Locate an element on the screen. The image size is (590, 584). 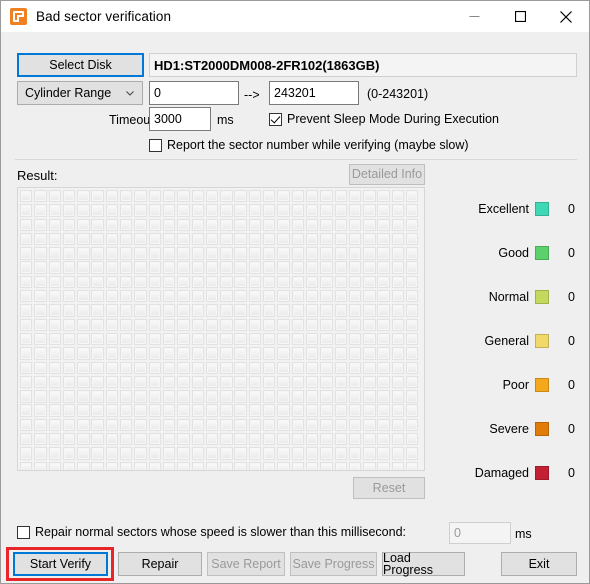
prevent-sleep-checkbox: Prevent Sleep Mode During Execution is located at coordinates (384, 119).